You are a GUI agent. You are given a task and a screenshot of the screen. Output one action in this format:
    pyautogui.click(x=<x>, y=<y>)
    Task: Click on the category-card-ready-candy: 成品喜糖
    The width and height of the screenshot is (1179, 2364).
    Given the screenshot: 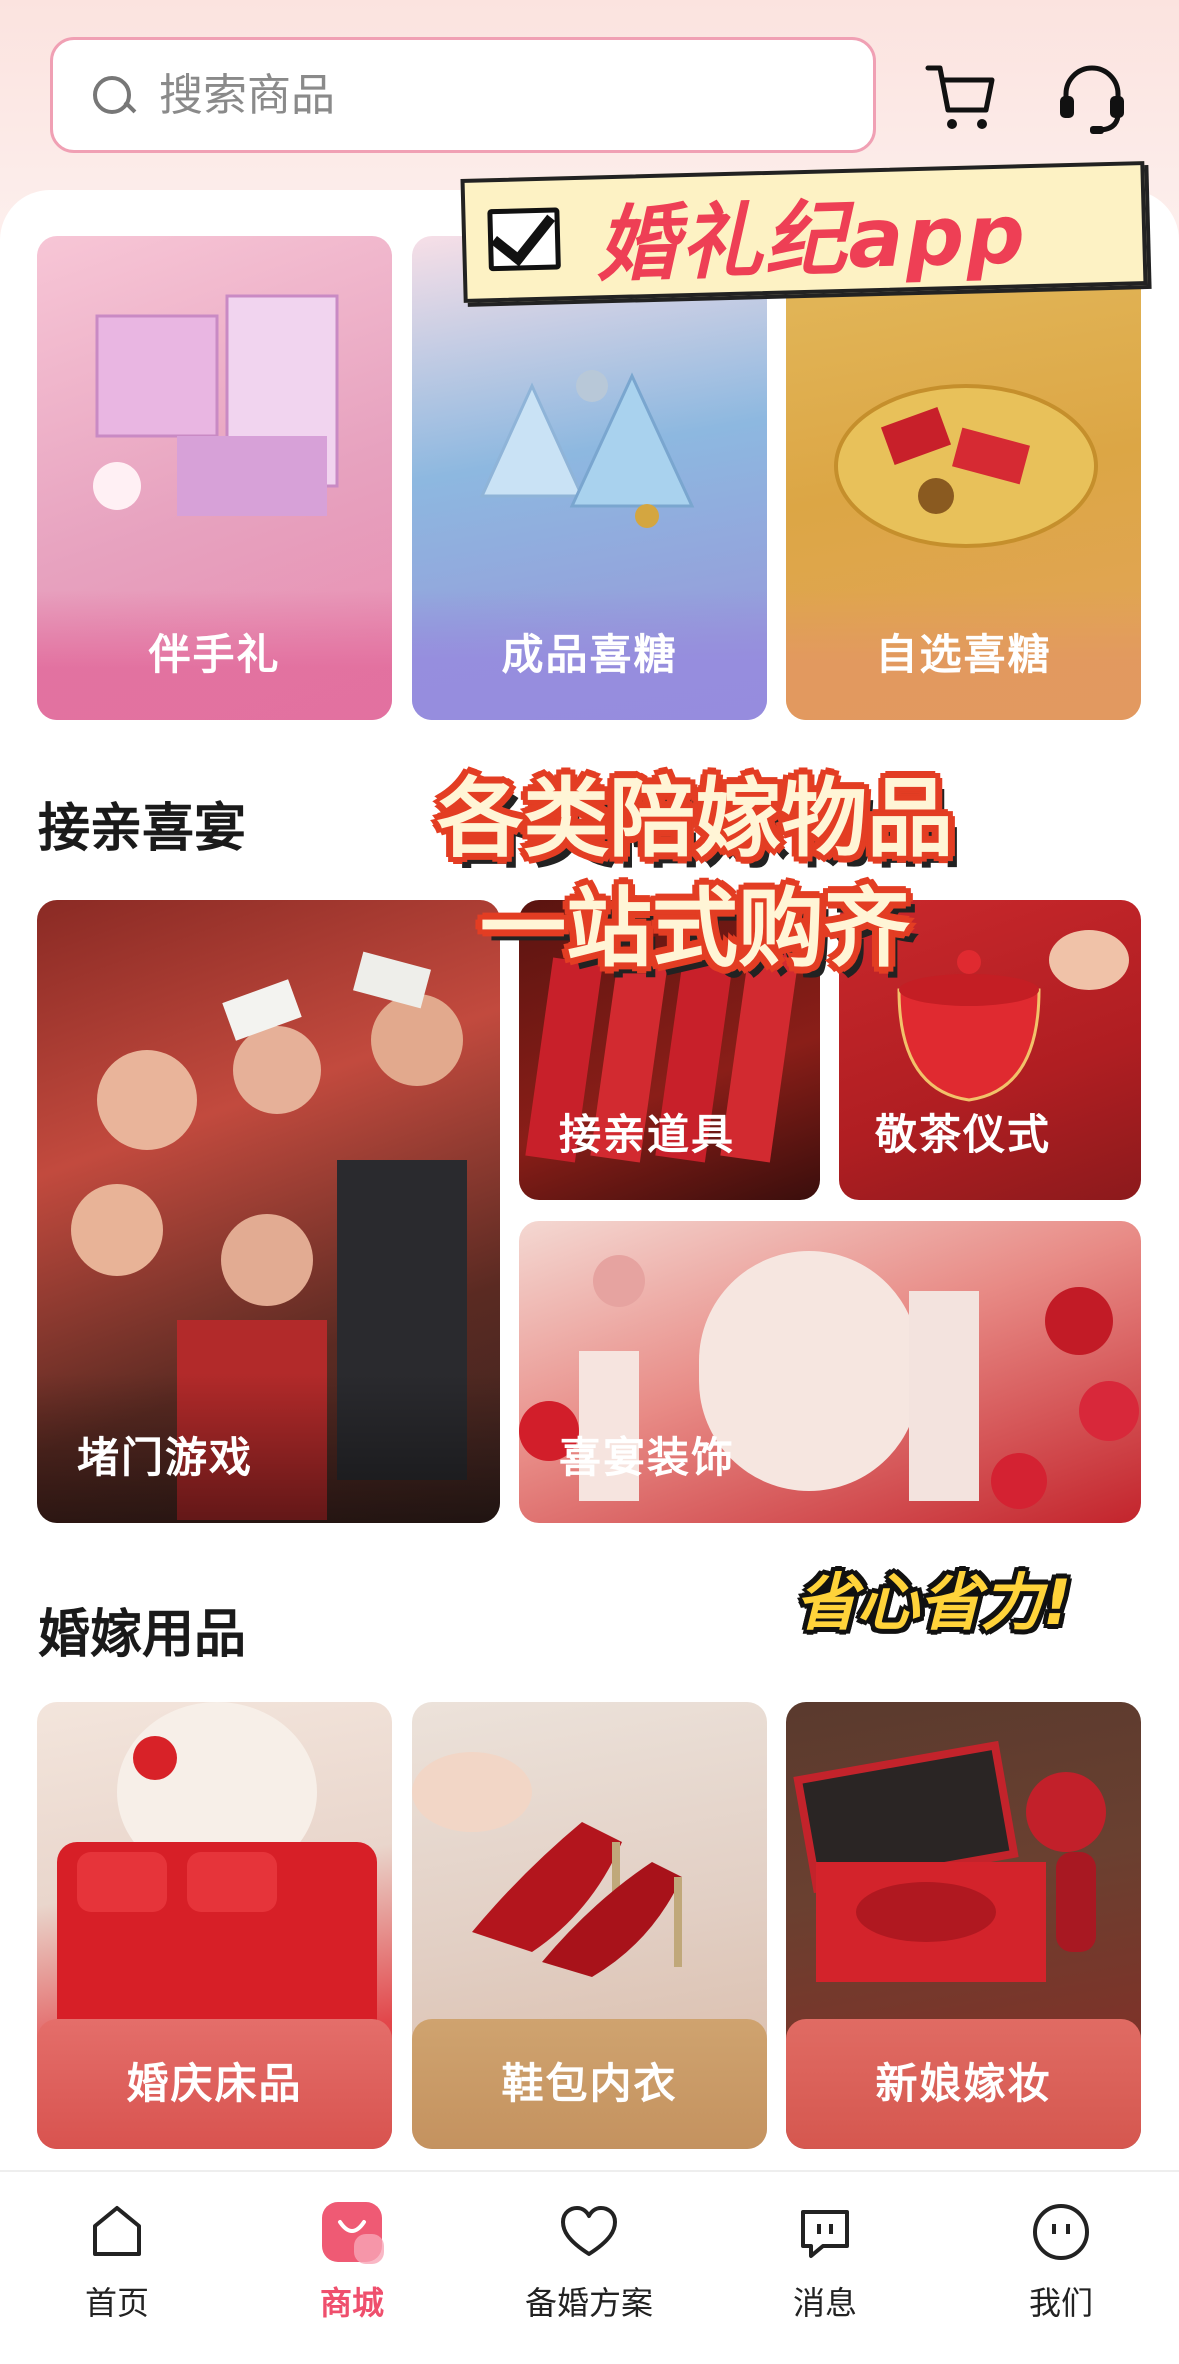 What is the action you would take?
    pyautogui.click(x=589, y=478)
    